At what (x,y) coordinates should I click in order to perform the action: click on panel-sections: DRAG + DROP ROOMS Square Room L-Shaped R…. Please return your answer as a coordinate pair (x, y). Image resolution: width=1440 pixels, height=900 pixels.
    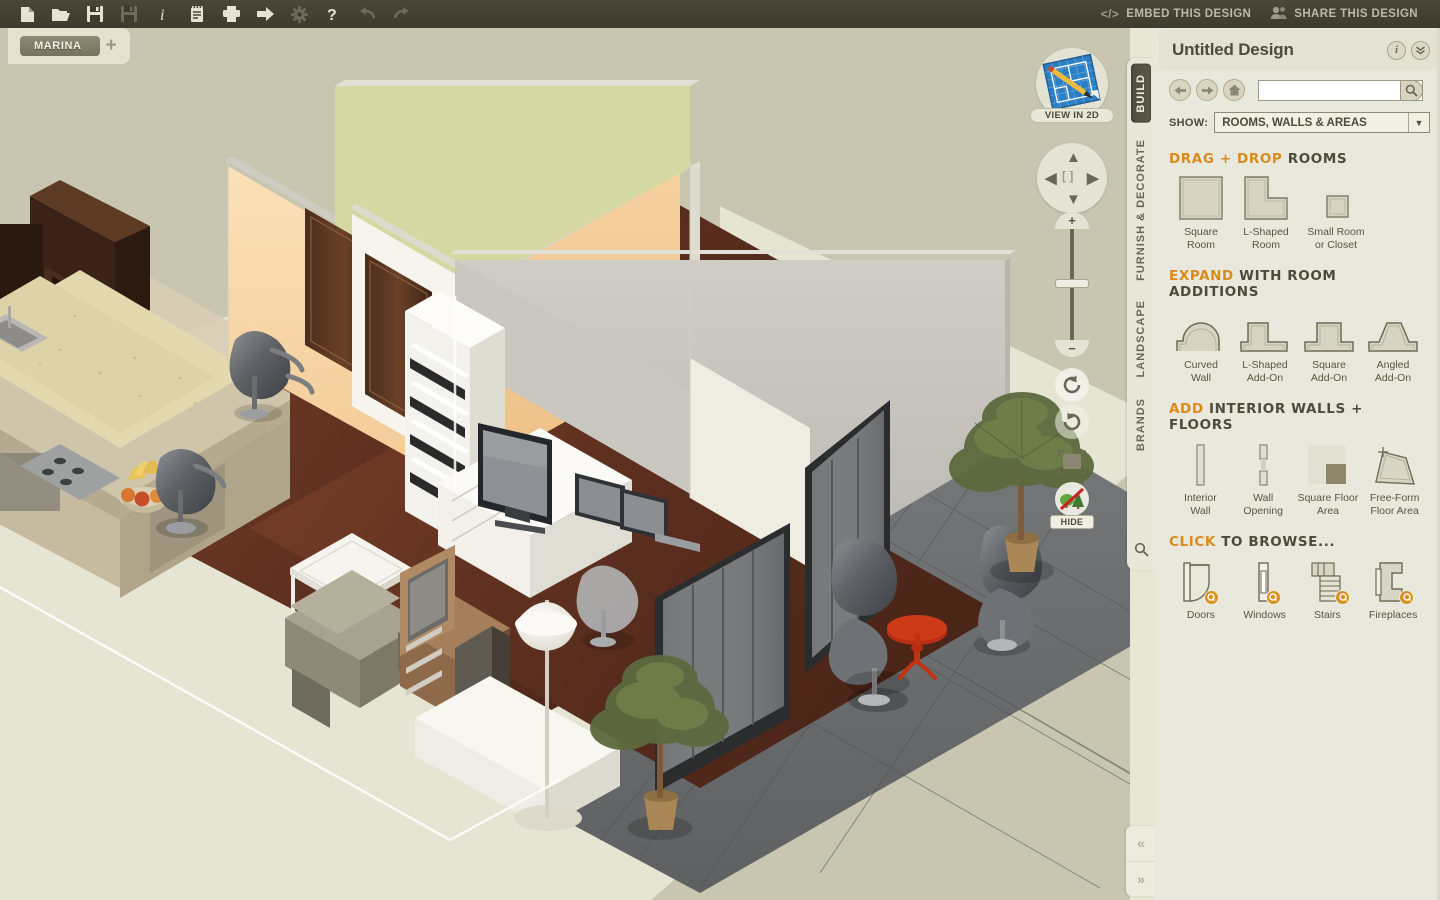
    Looking at the image, I should click on (1297, 377).